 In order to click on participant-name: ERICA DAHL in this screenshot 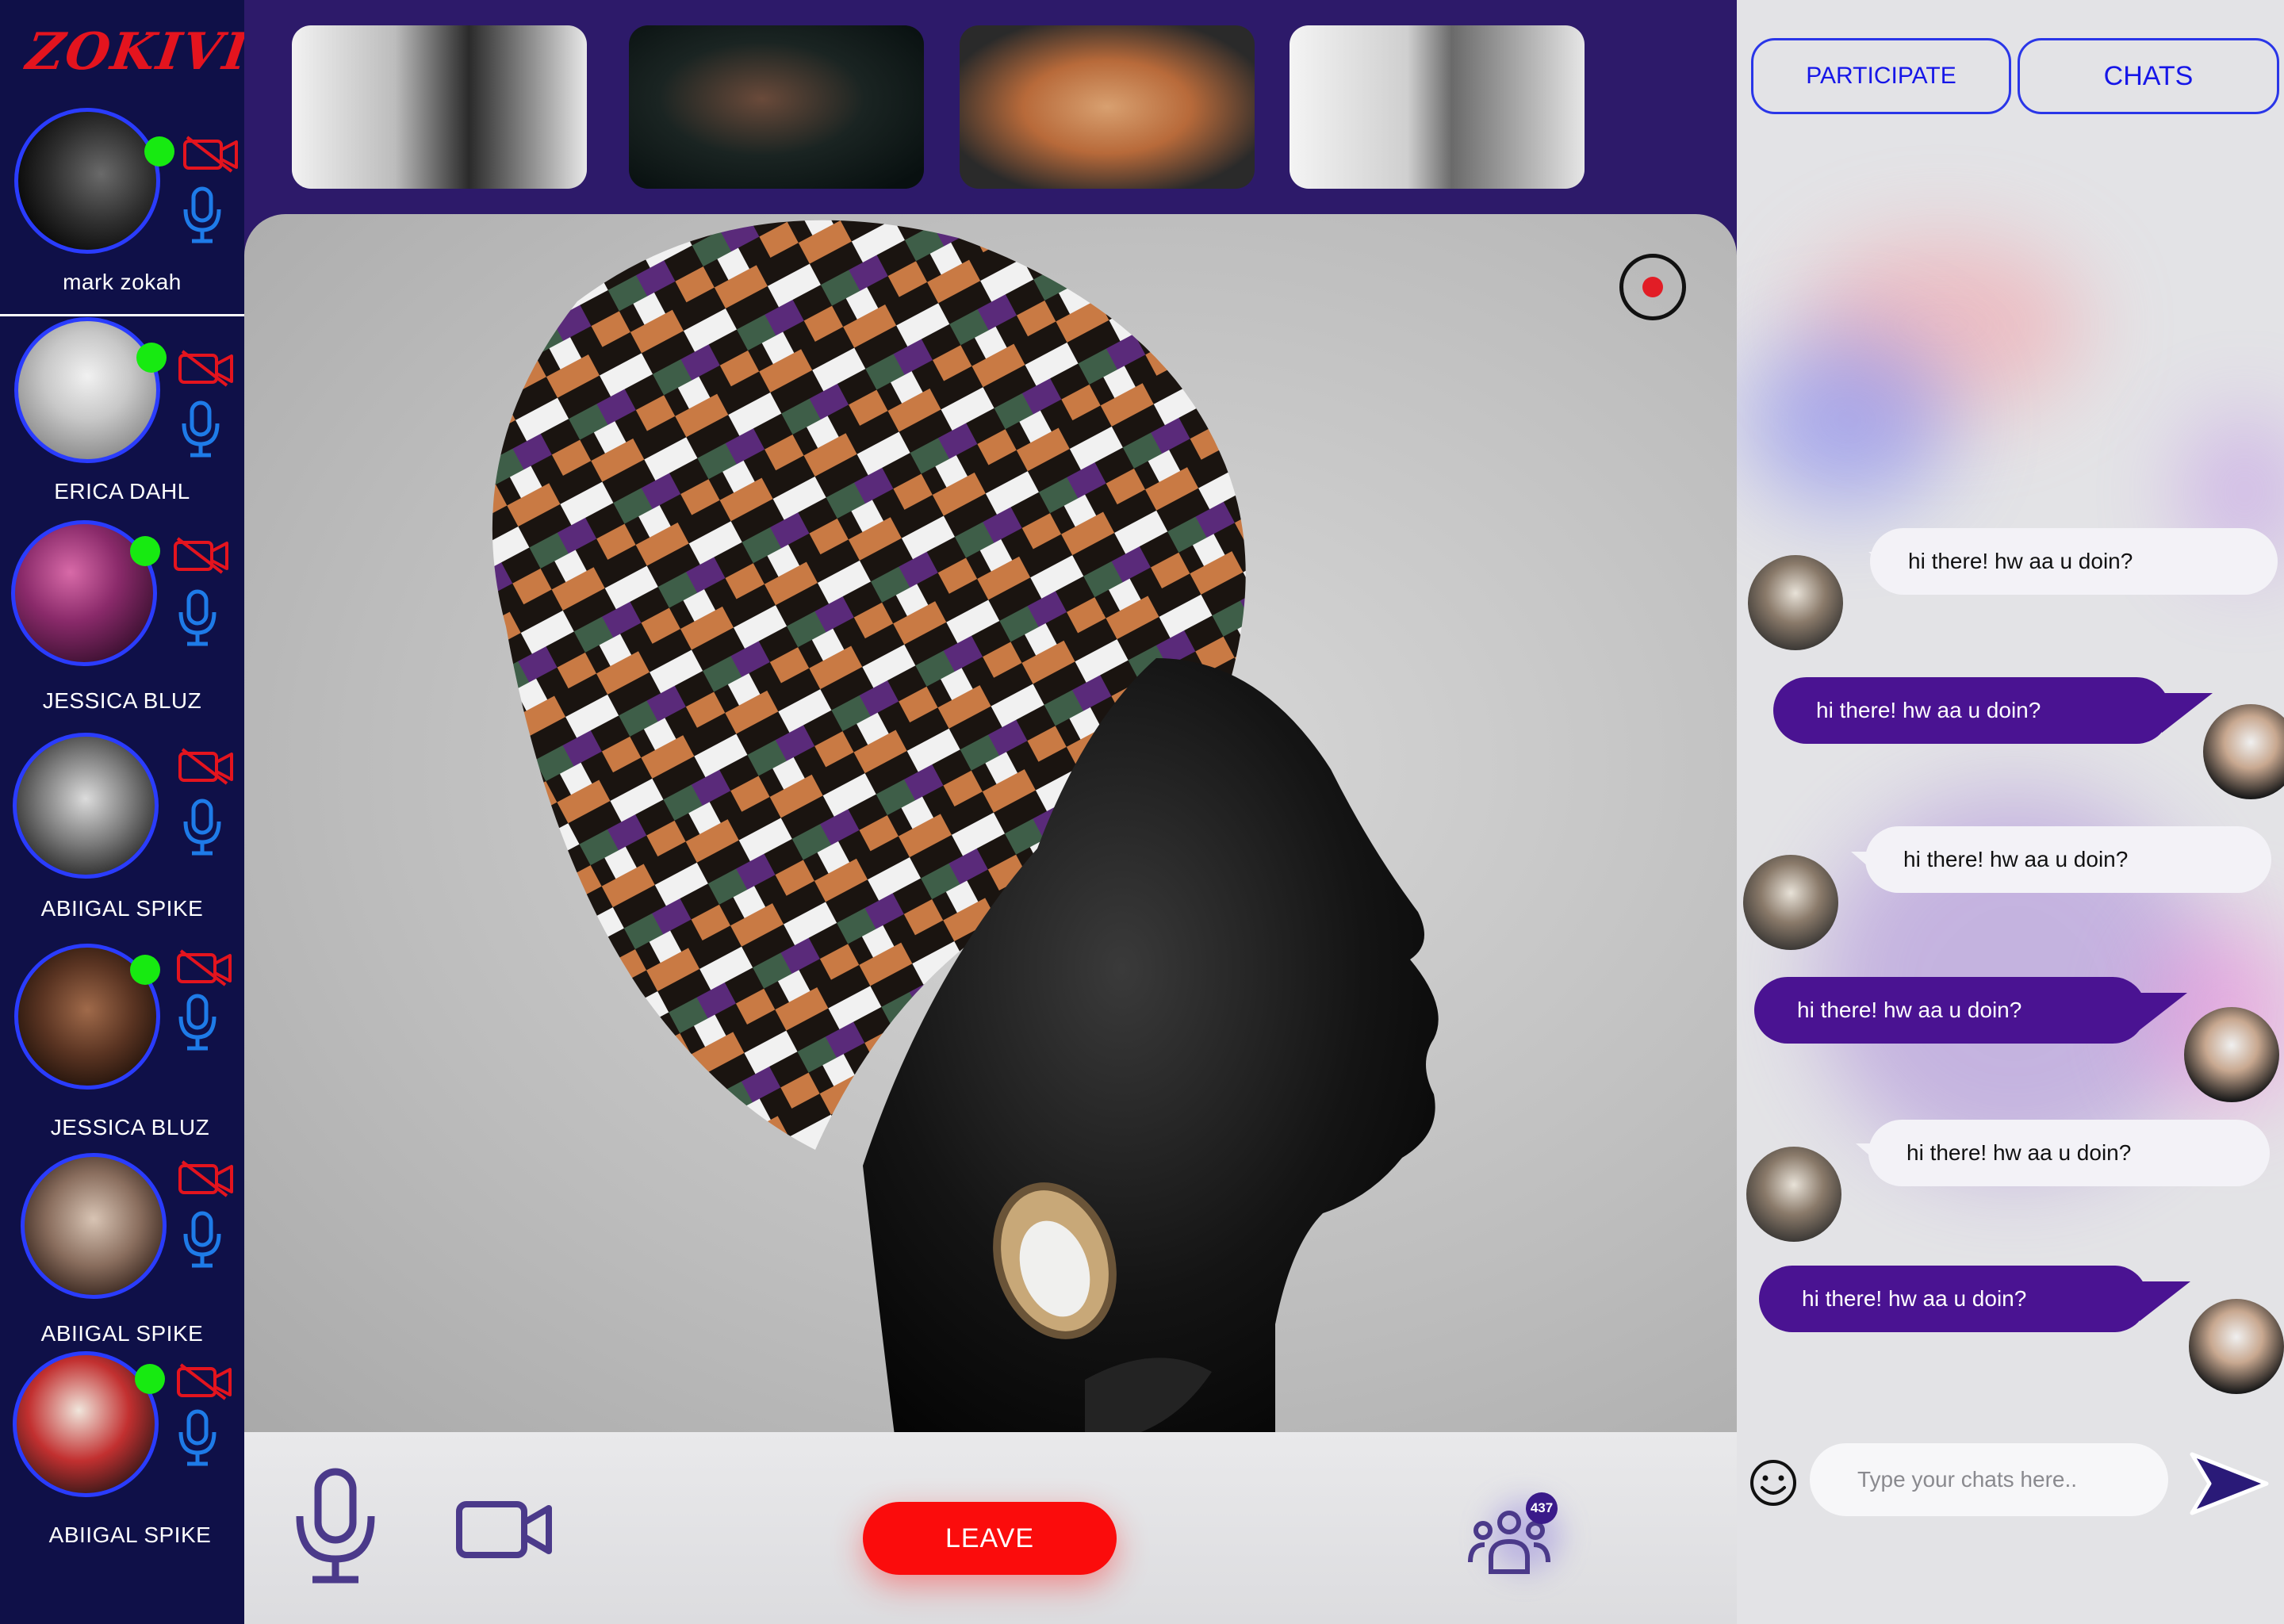, I will do `click(122, 491)`.